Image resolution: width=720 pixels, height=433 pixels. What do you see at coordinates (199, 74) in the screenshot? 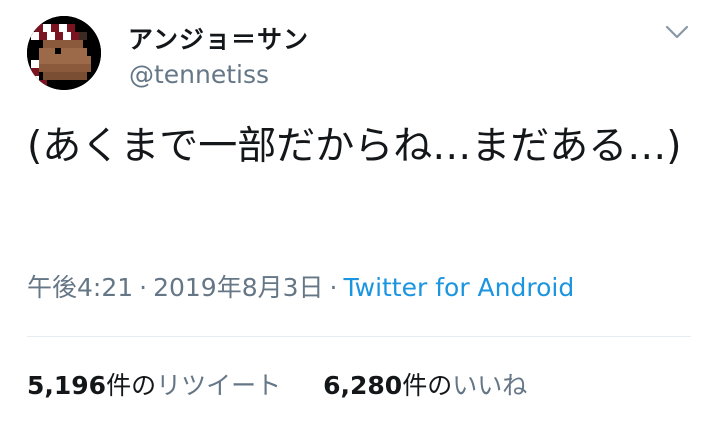
I see `author-handle: @tennetiss` at bounding box center [199, 74].